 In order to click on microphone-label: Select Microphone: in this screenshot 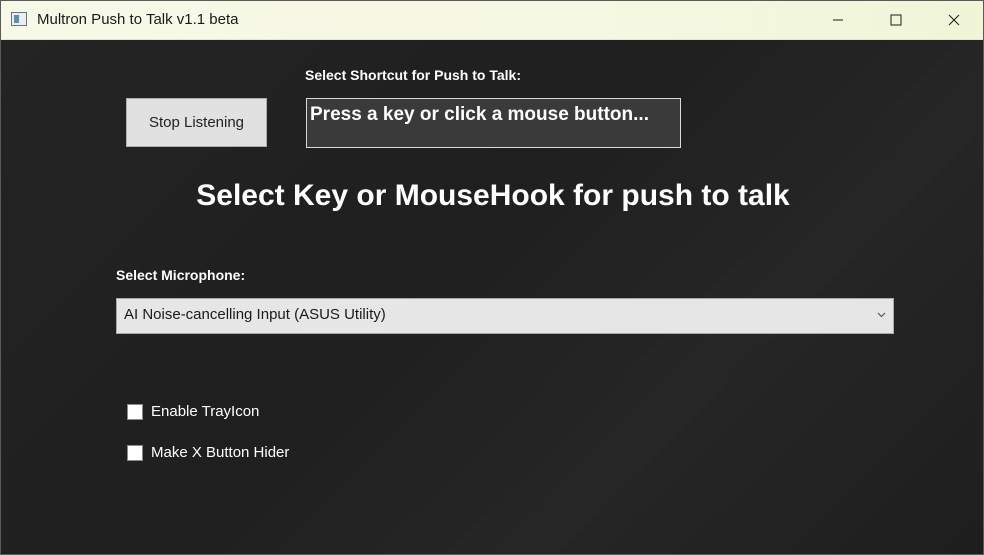, I will do `click(181, 275)`.